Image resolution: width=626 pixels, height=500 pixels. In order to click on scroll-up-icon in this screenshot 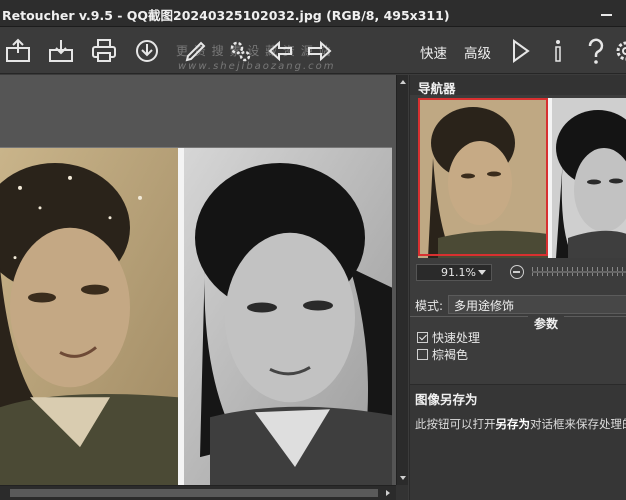, I will do `click(403, 82)`.